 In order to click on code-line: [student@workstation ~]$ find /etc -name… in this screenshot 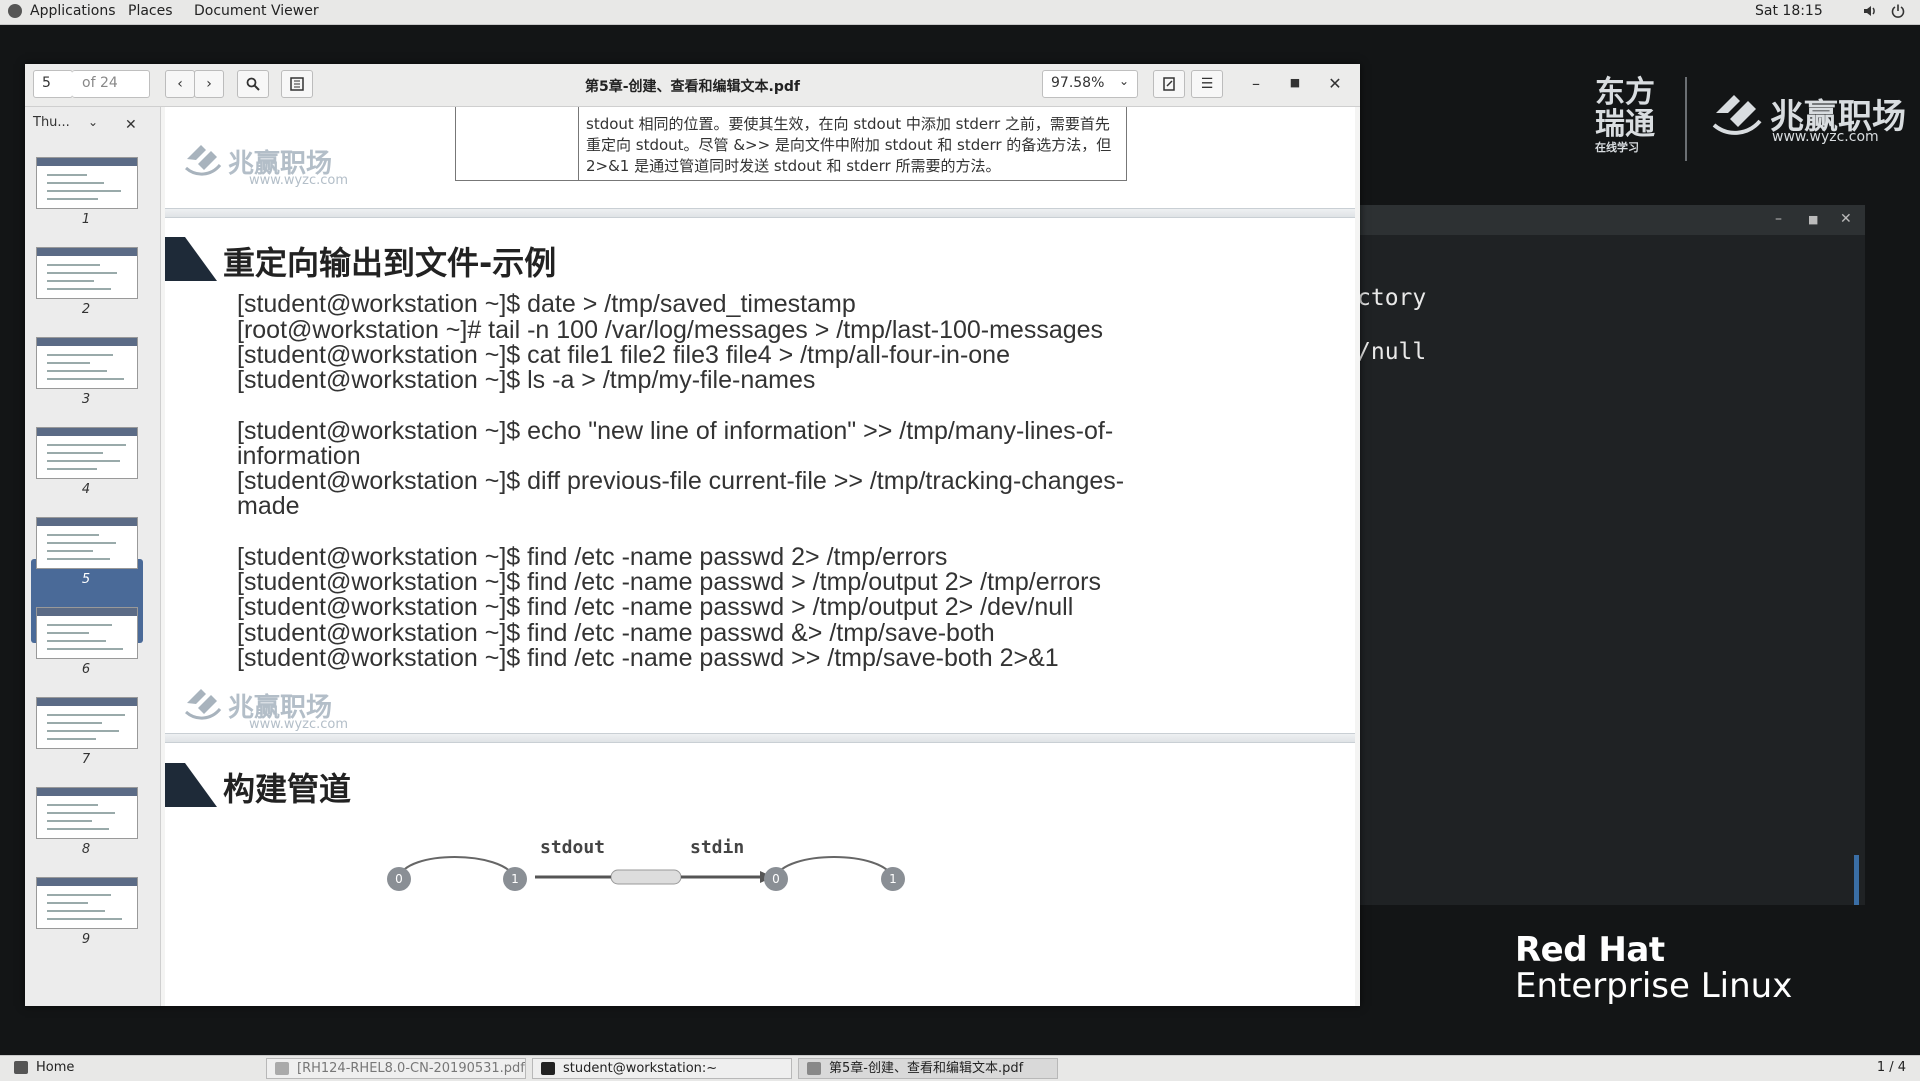, I will do `click(655, 607)`.